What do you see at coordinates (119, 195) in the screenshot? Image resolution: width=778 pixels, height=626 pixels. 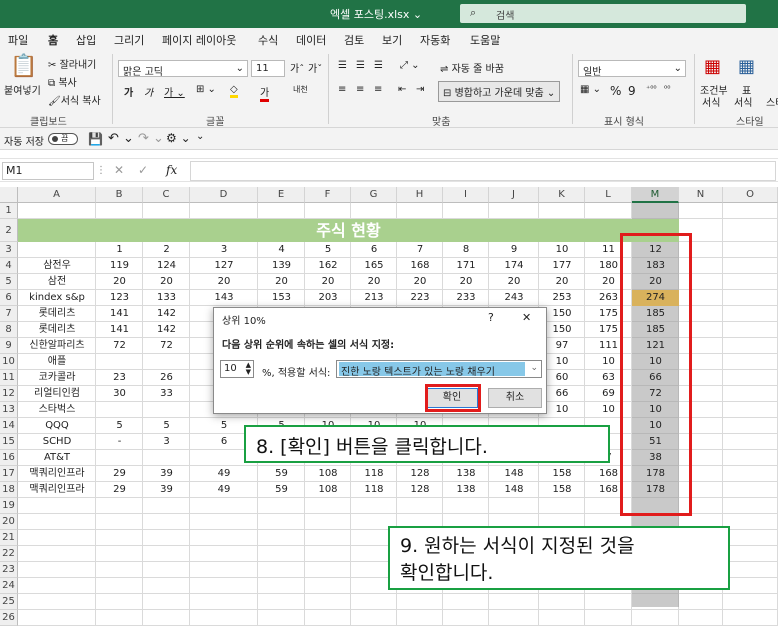 I see `column-header-b: B` at bounding box center [119, 195].